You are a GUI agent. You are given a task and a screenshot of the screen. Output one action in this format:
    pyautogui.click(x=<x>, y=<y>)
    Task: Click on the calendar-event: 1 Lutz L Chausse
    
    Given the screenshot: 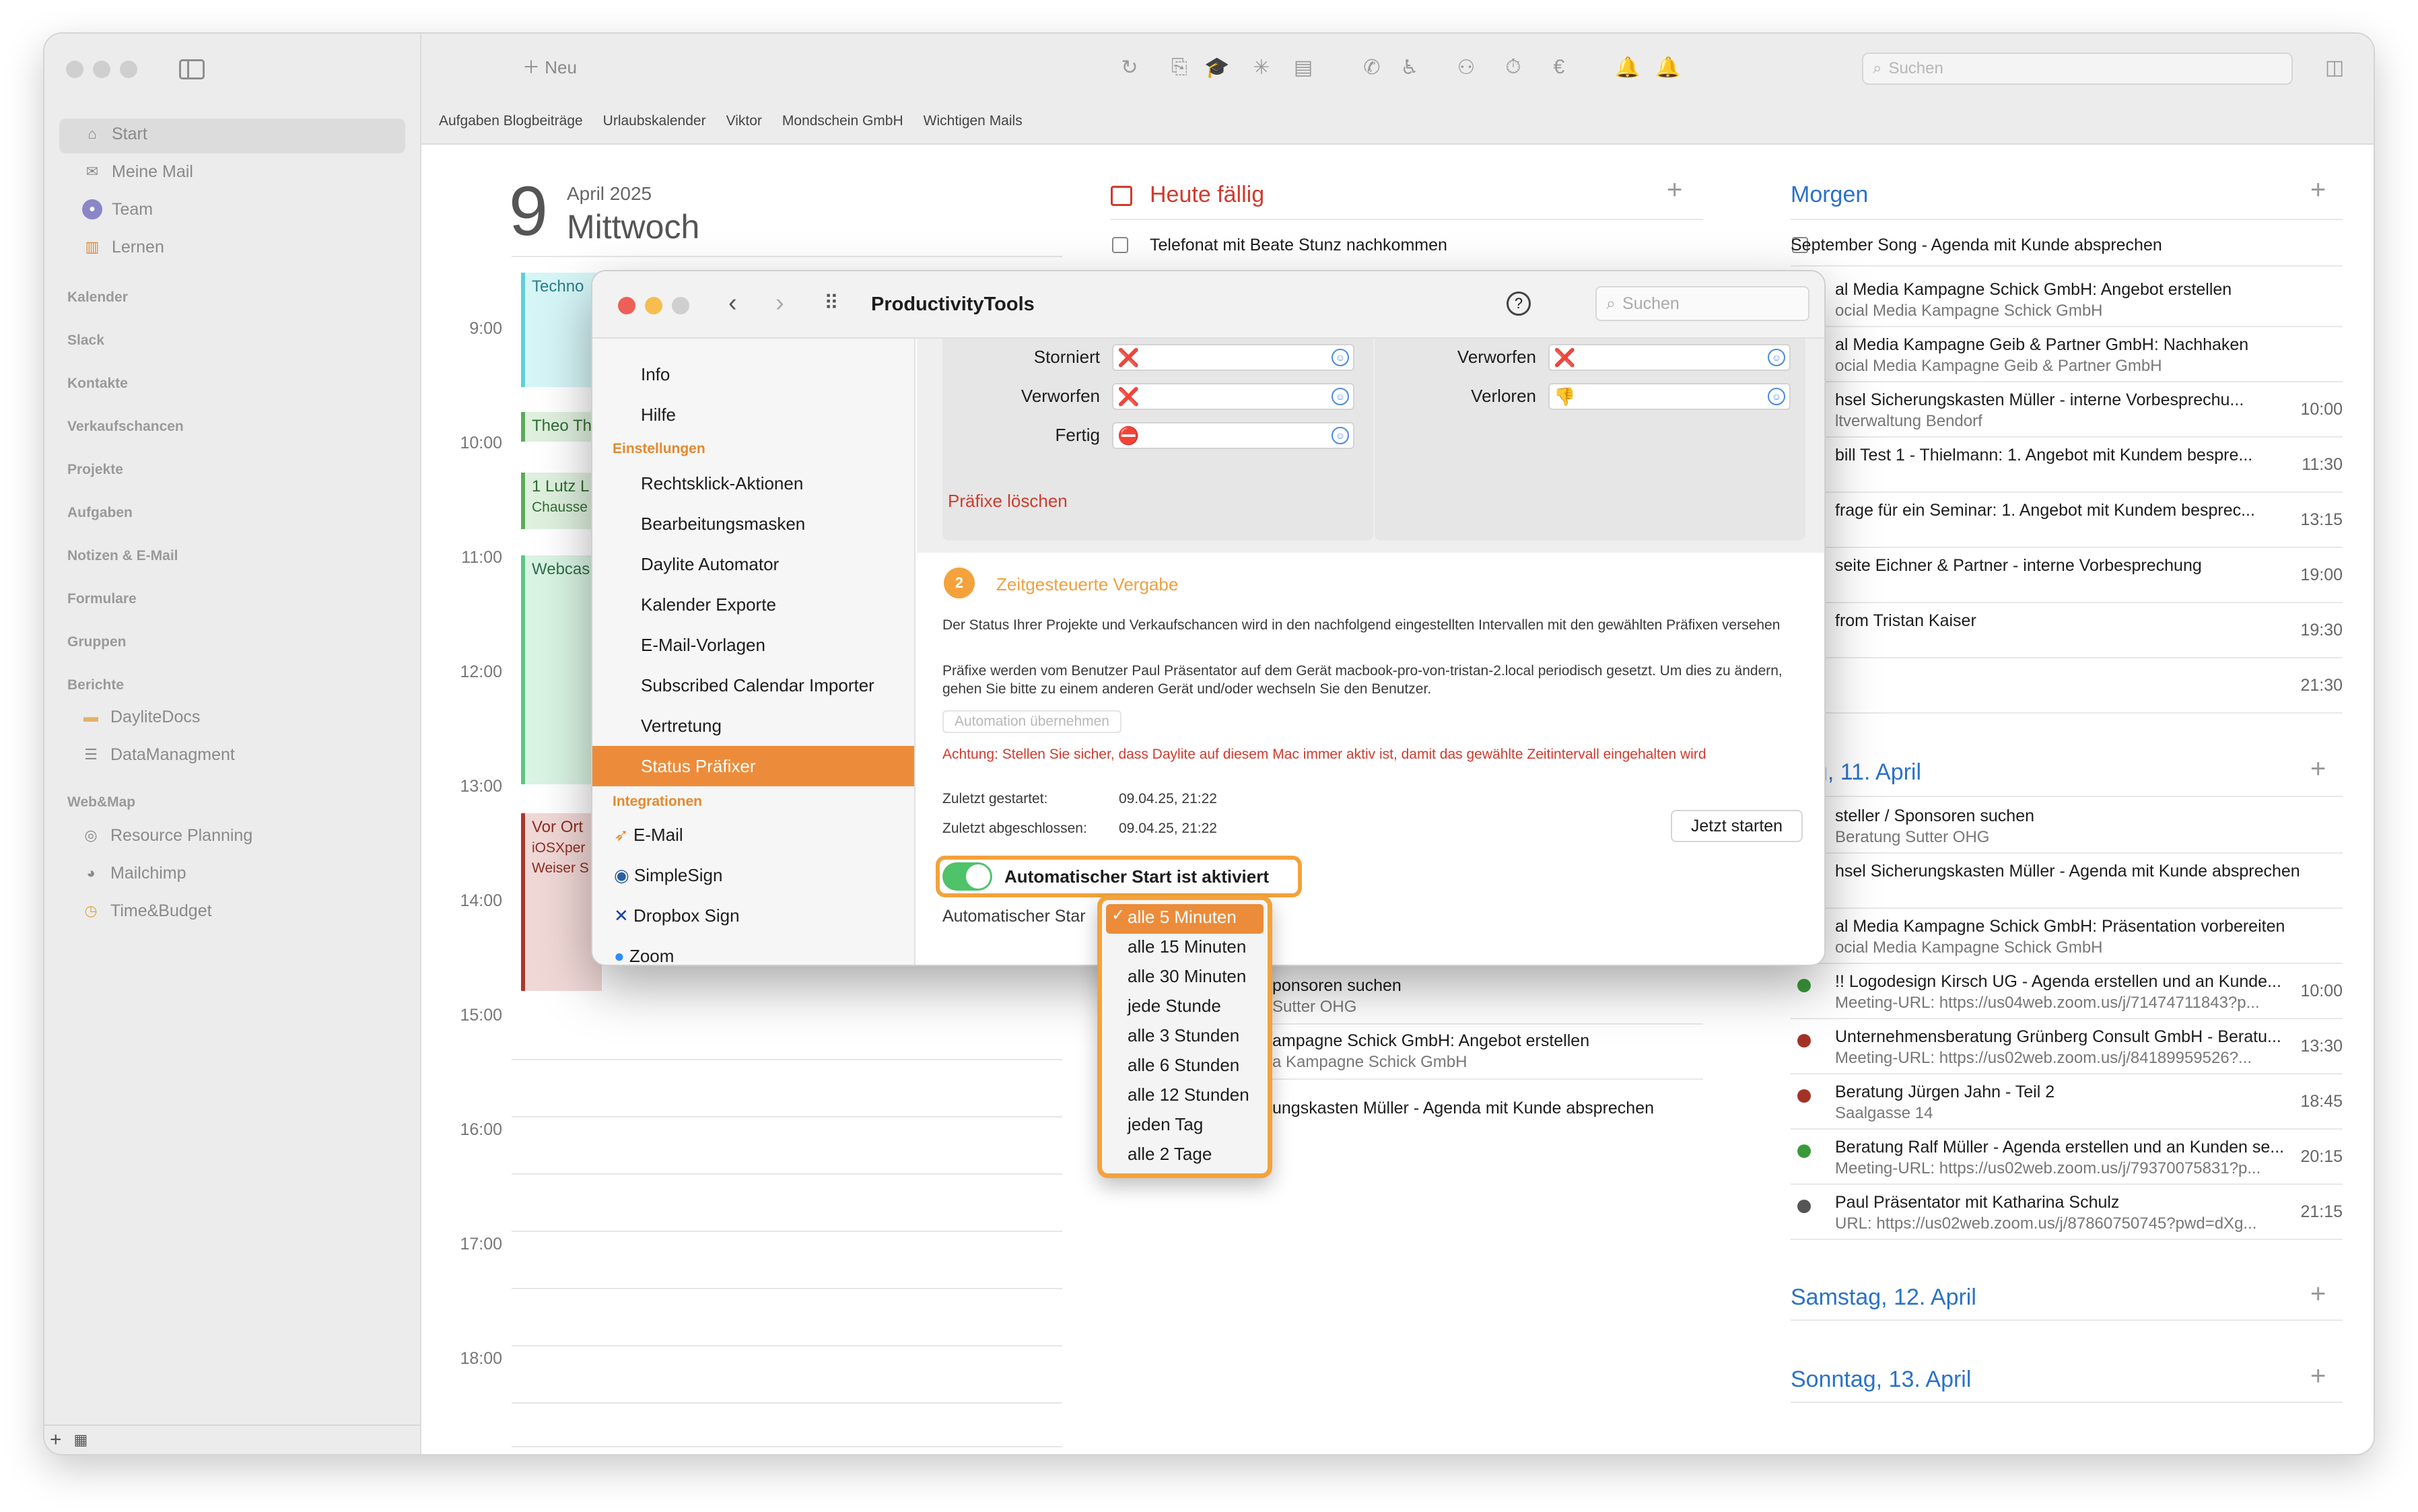 What is the action you would take?
    pyautogui.click(x=561, y=501)
    